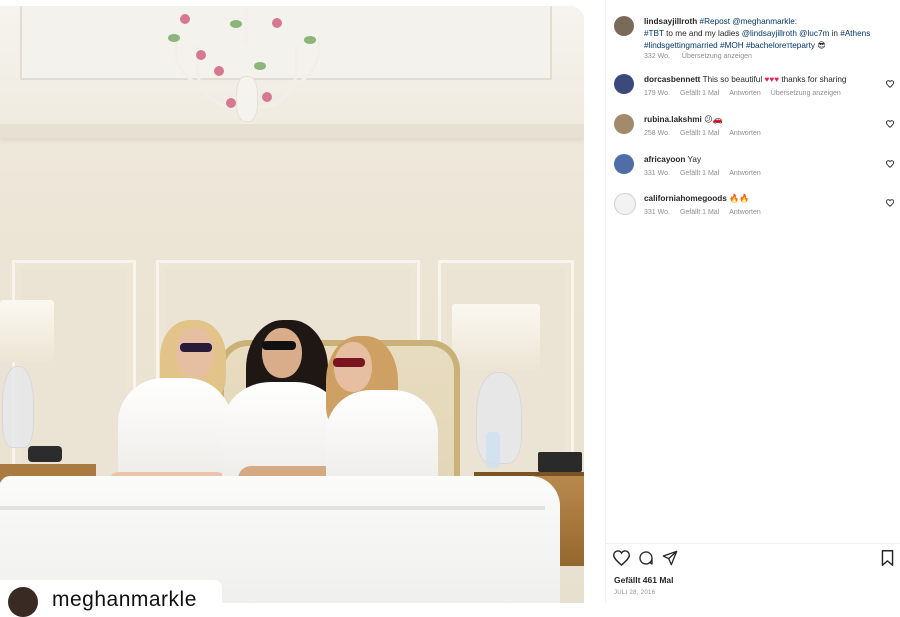  What do you see at coordinates (685, 198) in the screenshot?
I see `comment-username: californiahomegoods` at bounding box center [685, 198].